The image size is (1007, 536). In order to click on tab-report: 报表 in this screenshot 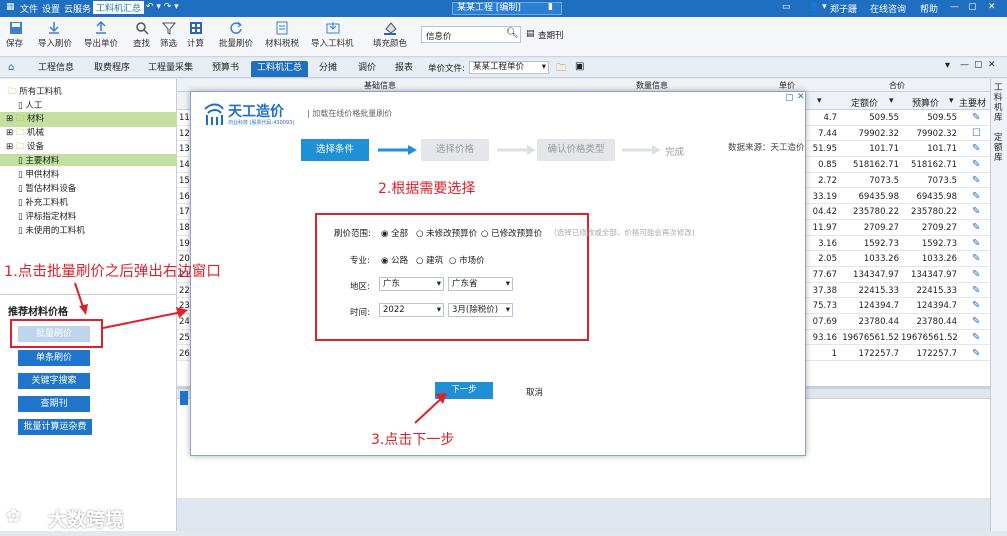, I will do `click(404, 69)`.